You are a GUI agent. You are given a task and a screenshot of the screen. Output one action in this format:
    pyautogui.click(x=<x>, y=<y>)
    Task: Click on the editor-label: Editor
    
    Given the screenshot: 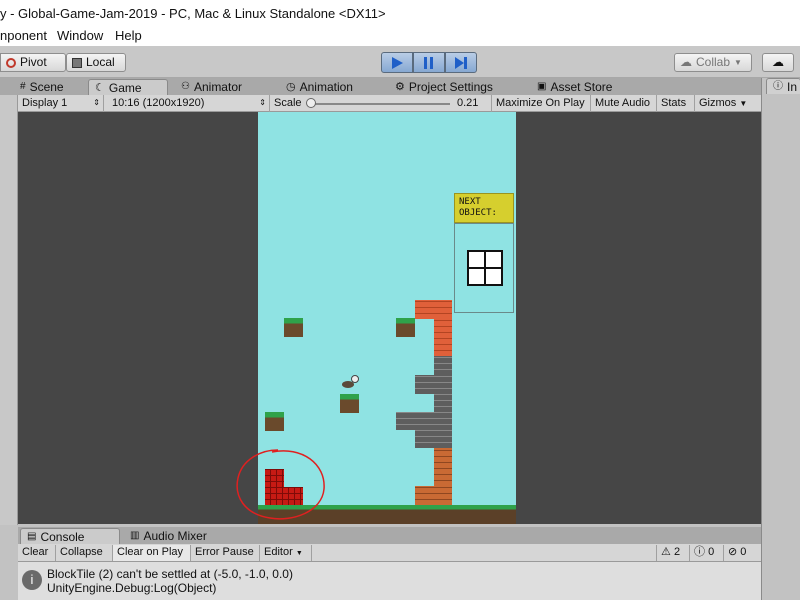 What is the action you would take?
    pyautogui.click(x=278, y=552)
    